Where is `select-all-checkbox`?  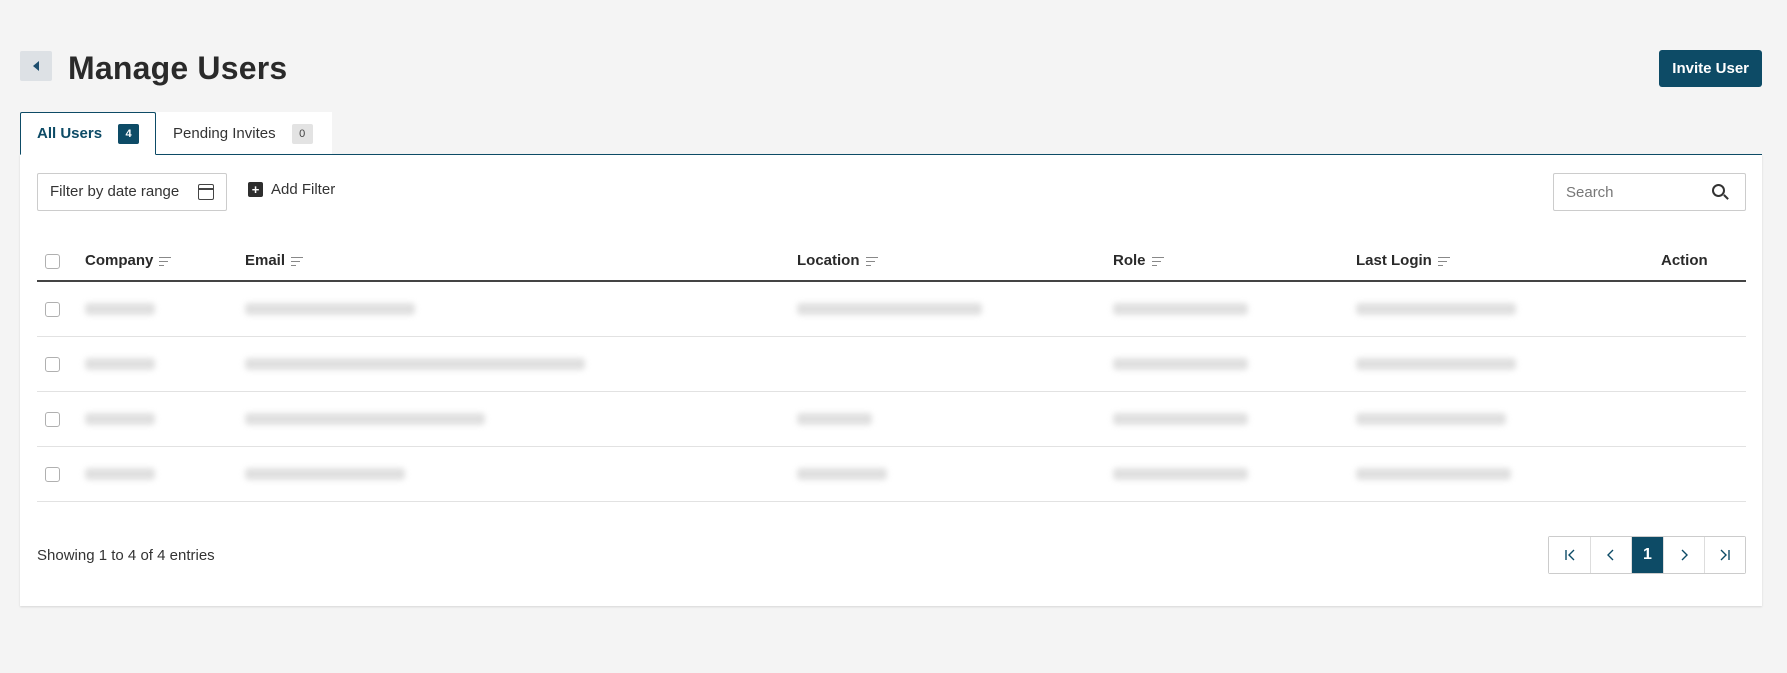 select-all-checkbox is located at coordinates (52, 261).